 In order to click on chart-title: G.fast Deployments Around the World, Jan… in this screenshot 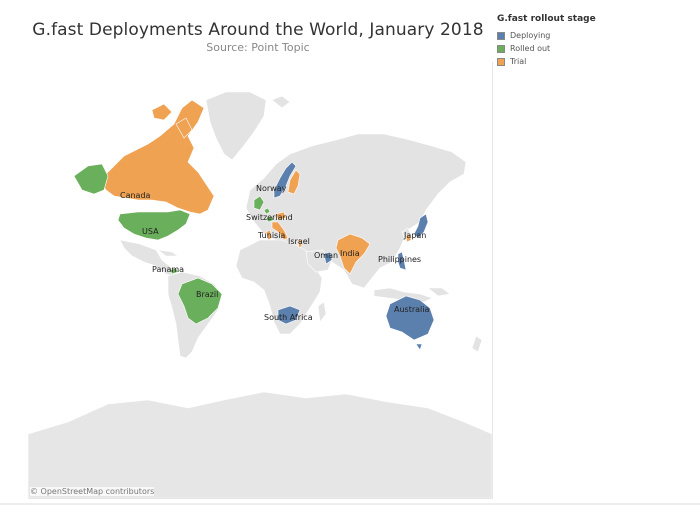, I will do `click(258, 30)`.